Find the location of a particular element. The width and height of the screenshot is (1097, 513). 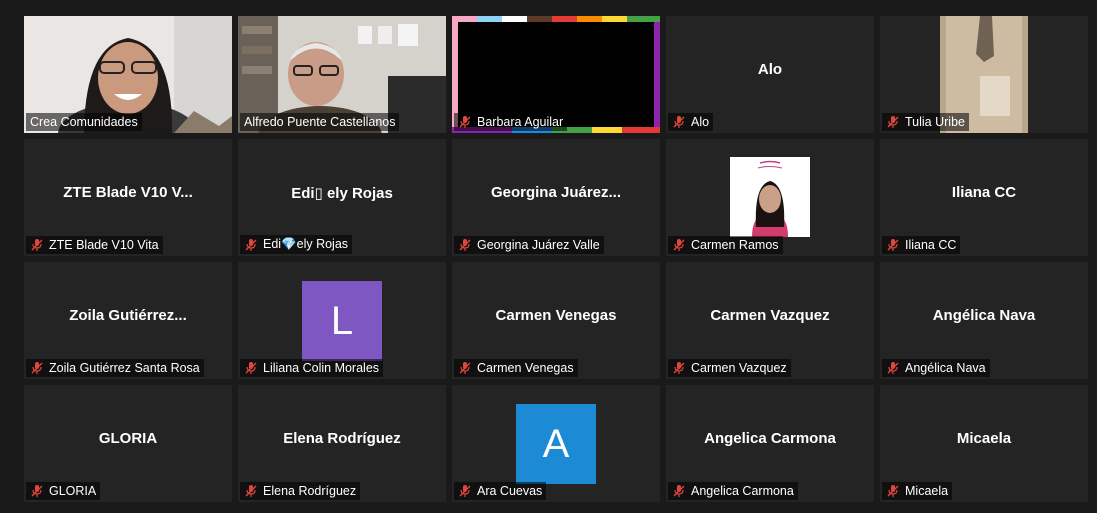

participant-display-name: Carmen Venegas is located at coordinates (556, 315).